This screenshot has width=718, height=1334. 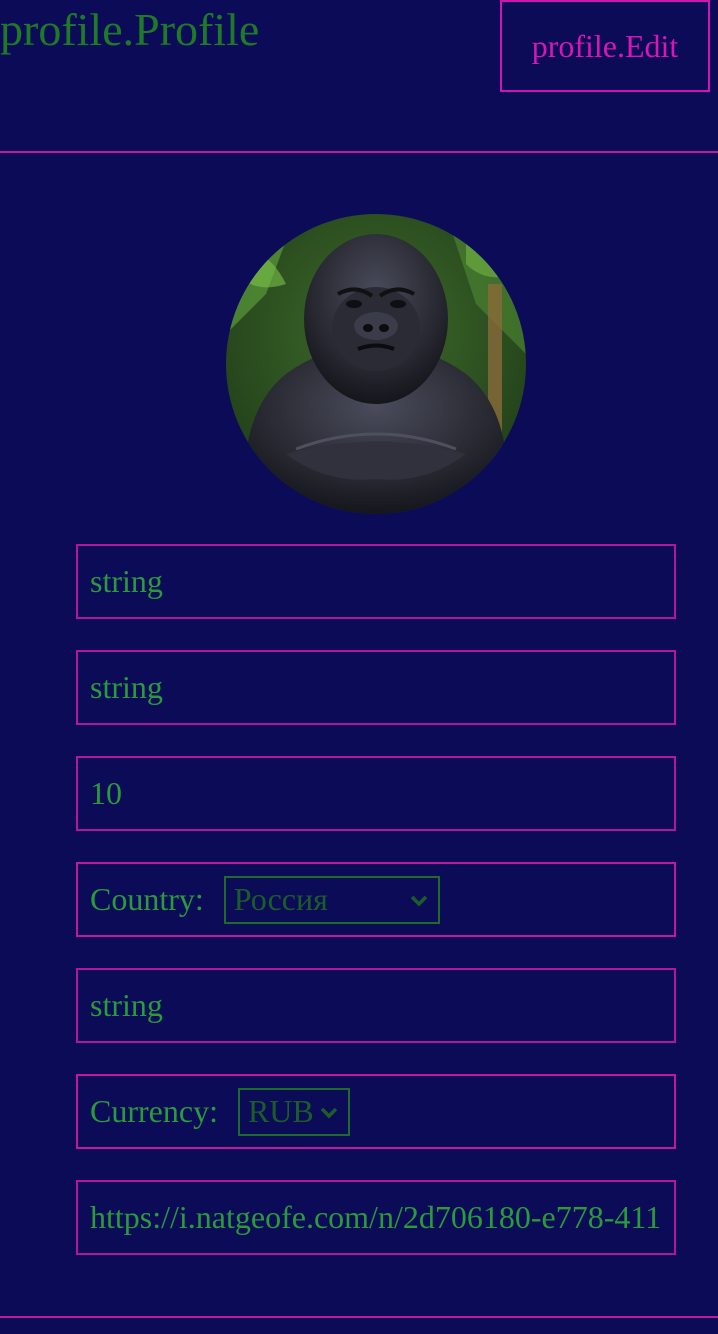 What do you see at coordinates (280, 899) in the screenshot?
I see `country-selected-value: Россия` at bounding box center [280, 899].